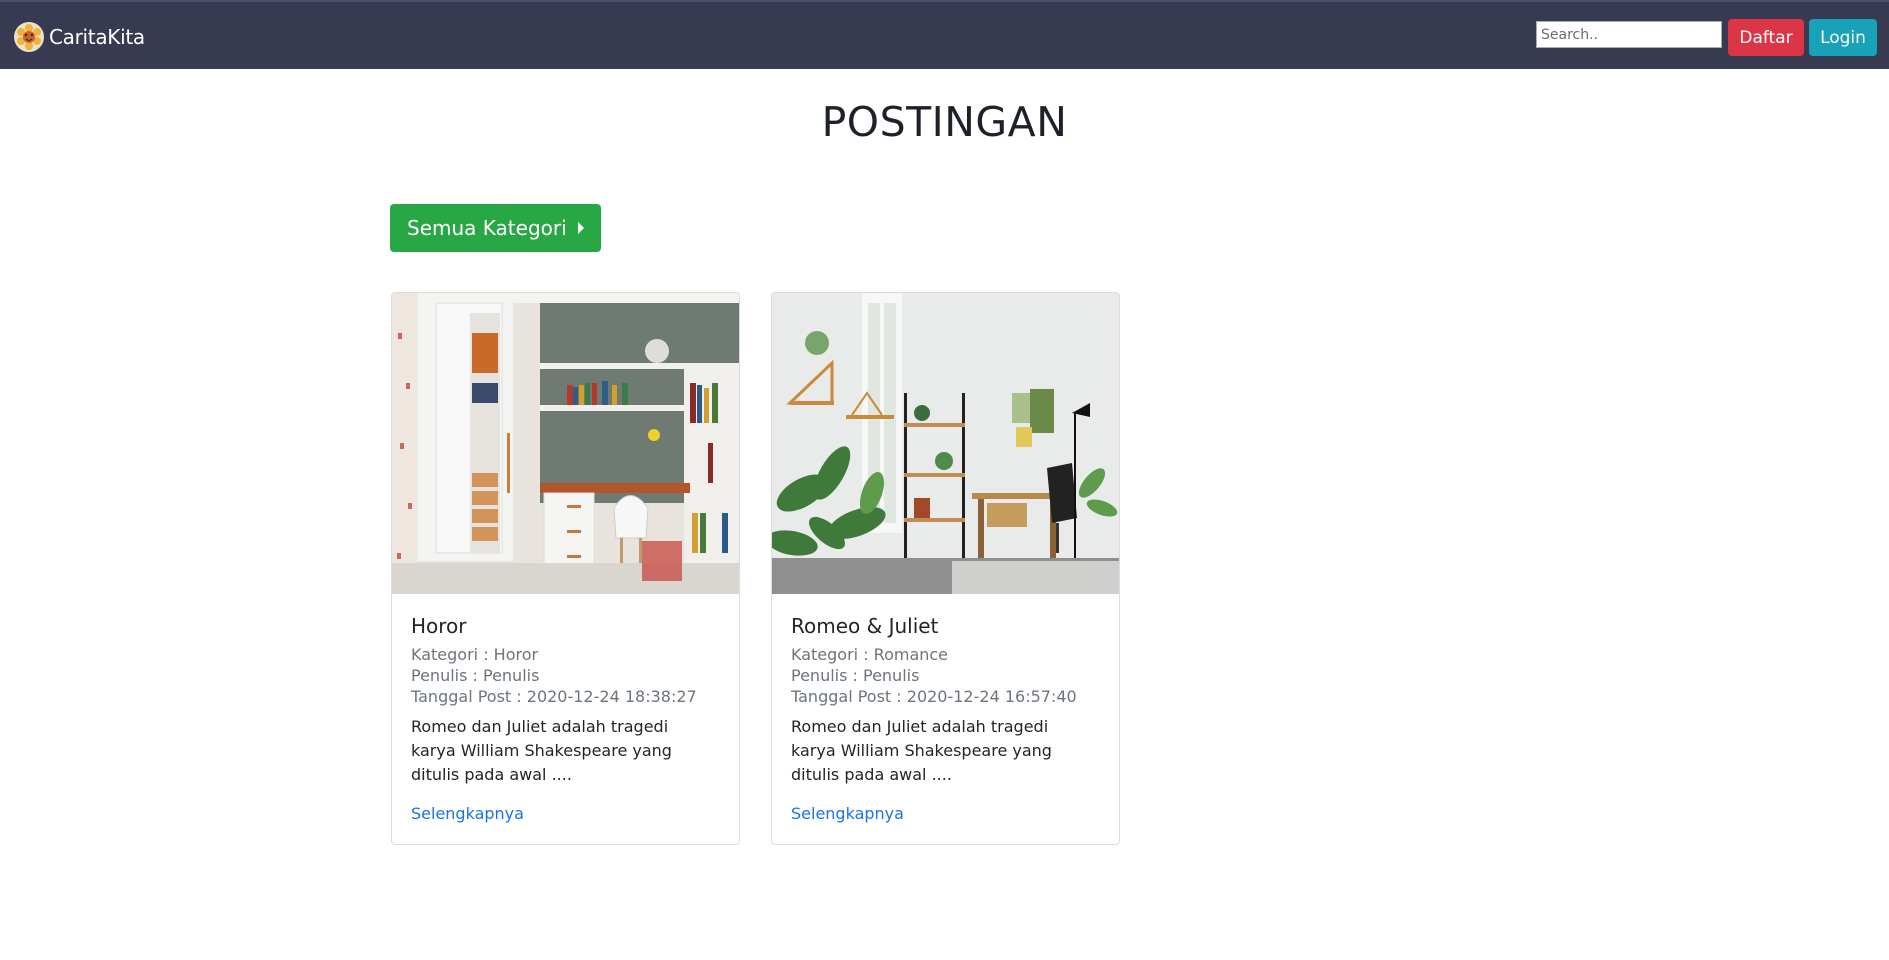 The height and width of the screenshot is (960, 1889). Describe the element at coordinates (475, 654) in the screenshot. I see `post-category: Kategori : Horor` at that location.